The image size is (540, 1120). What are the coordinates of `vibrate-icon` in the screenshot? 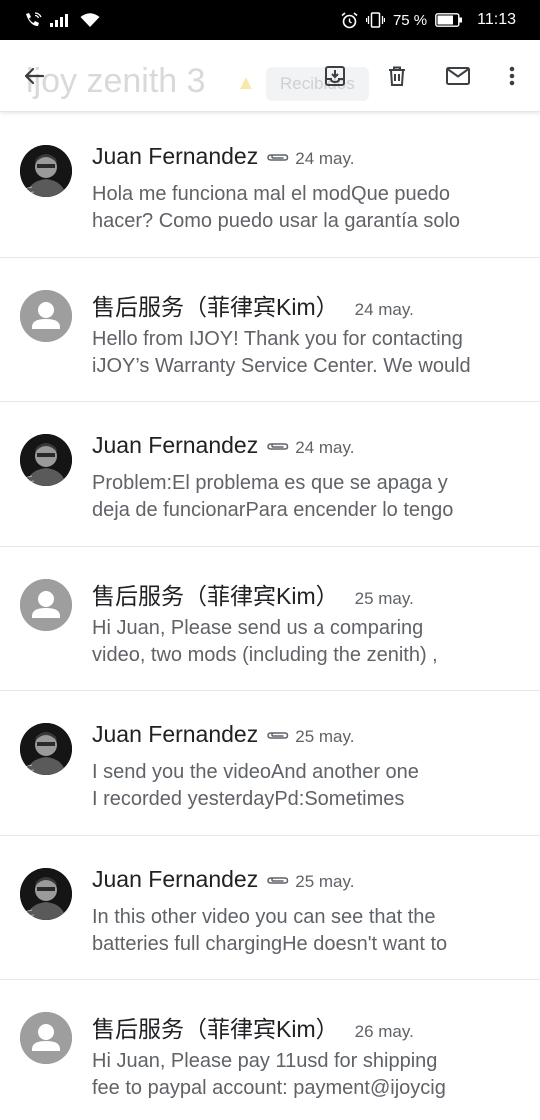 It's located at (375, 20).